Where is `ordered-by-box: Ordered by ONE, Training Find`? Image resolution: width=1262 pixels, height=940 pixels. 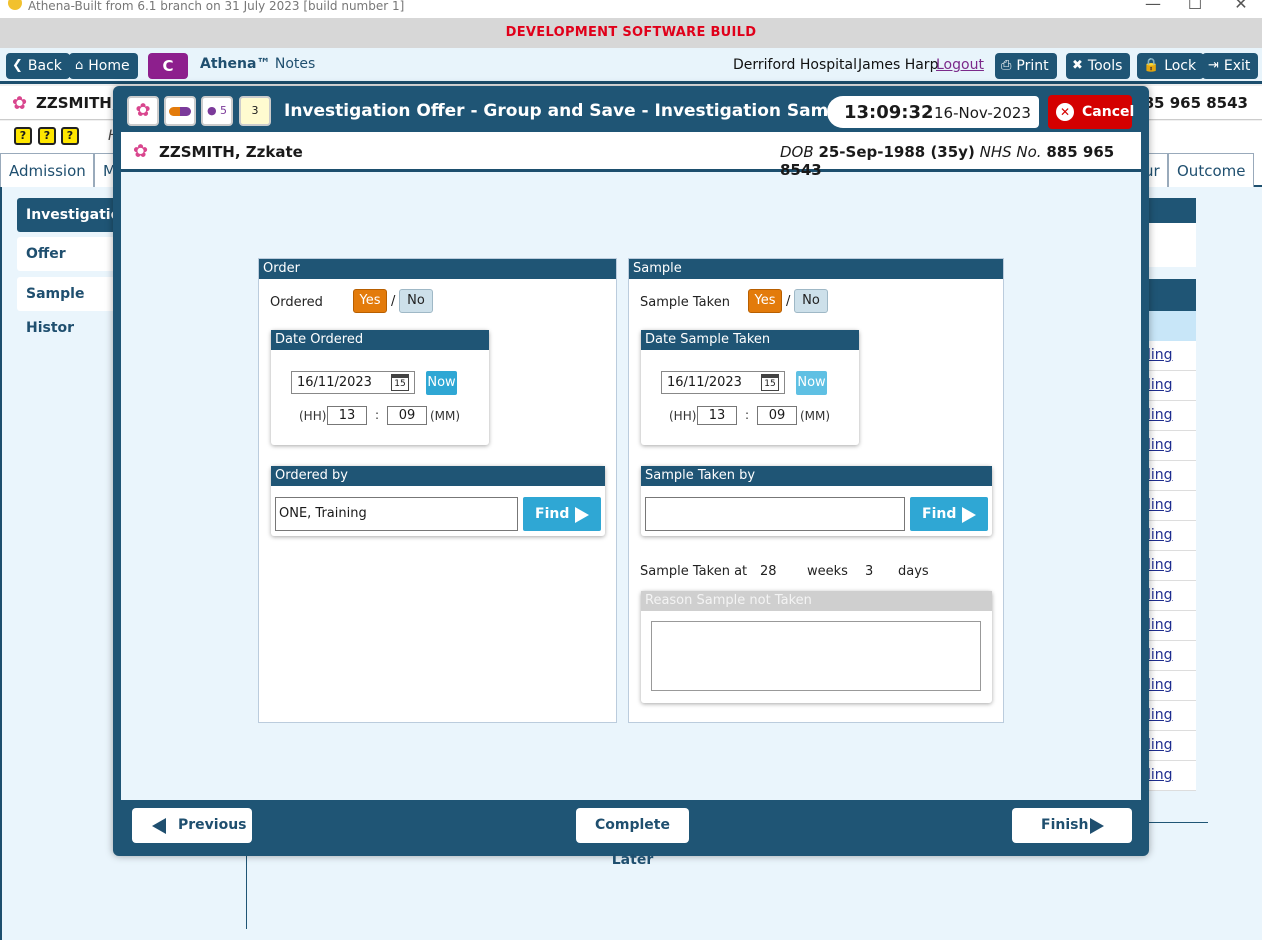
ordered-by-box: Ordered by ONE, Training Find is located at coordinates (438, 501).